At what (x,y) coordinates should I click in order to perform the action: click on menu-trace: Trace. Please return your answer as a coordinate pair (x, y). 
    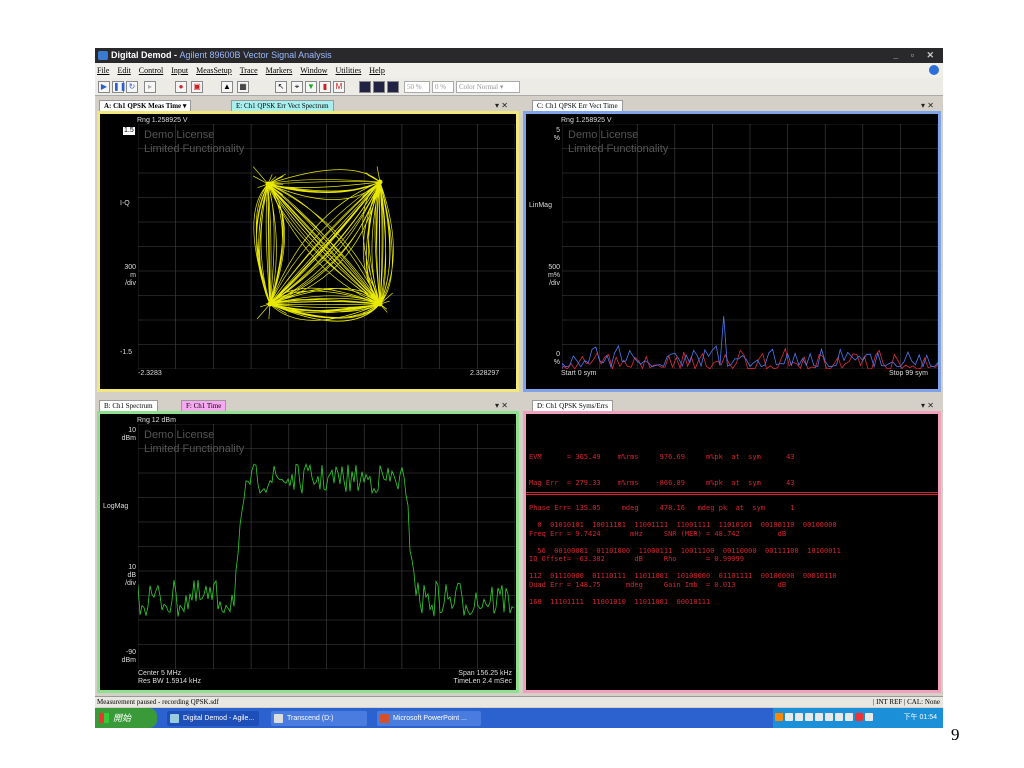
    Looking at the image, I should click on (249, 70).